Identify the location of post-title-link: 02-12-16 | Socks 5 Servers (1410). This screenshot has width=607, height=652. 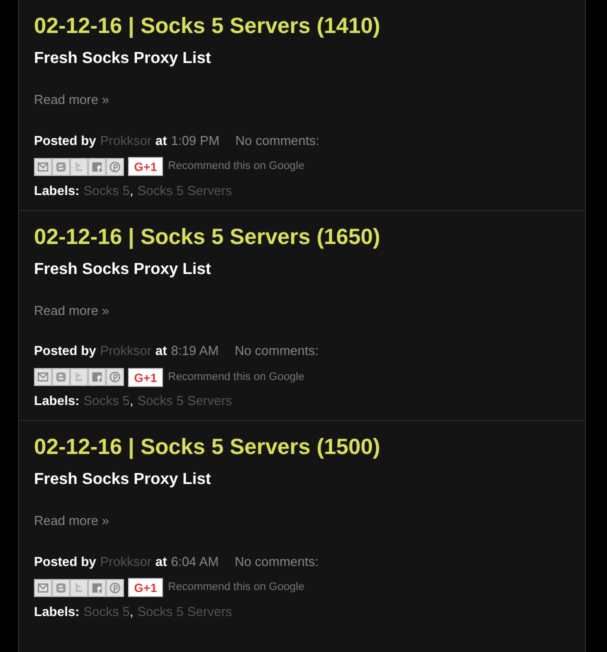
(207, 26).